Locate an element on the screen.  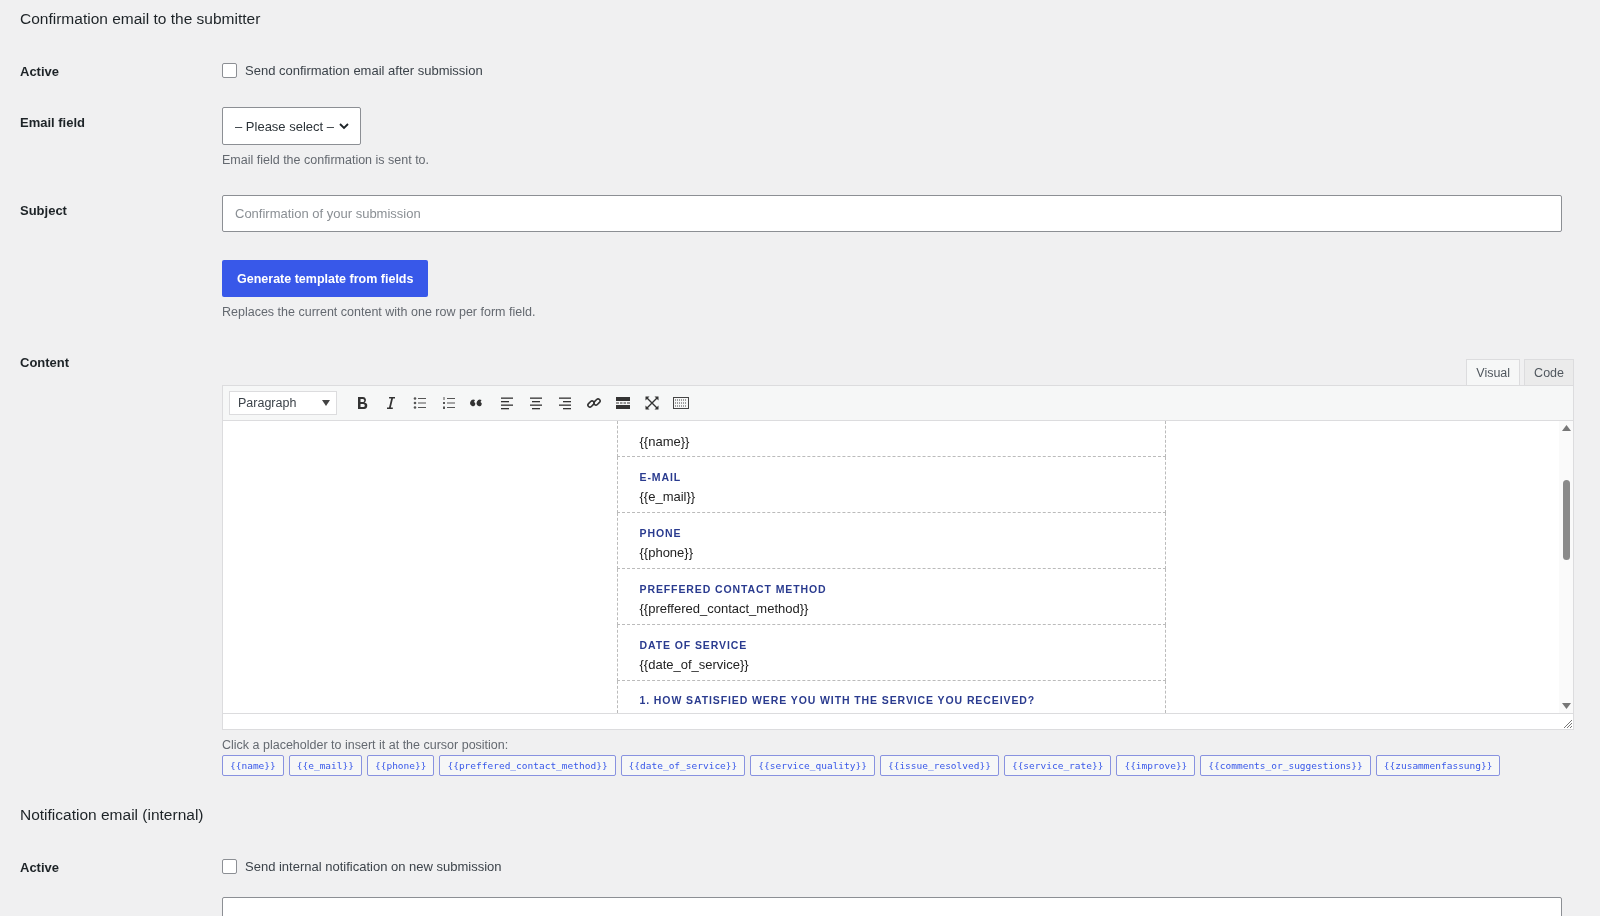
placeholder-chip: {{improve}} is located at coordinates (1156, 765).